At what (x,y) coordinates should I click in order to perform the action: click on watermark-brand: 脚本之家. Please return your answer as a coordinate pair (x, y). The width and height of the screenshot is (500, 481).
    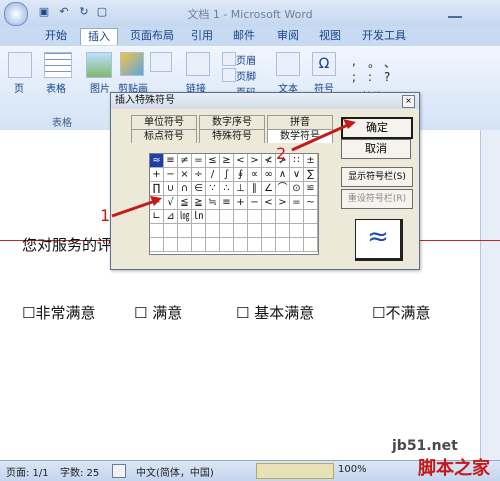
    Looking at the image, I should click on (454, 468).